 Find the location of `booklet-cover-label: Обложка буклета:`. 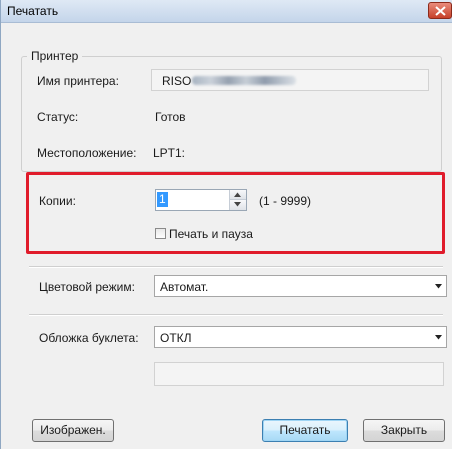

booklet-cover-label: Обложка буклета: is located at coordinates (89, 338).